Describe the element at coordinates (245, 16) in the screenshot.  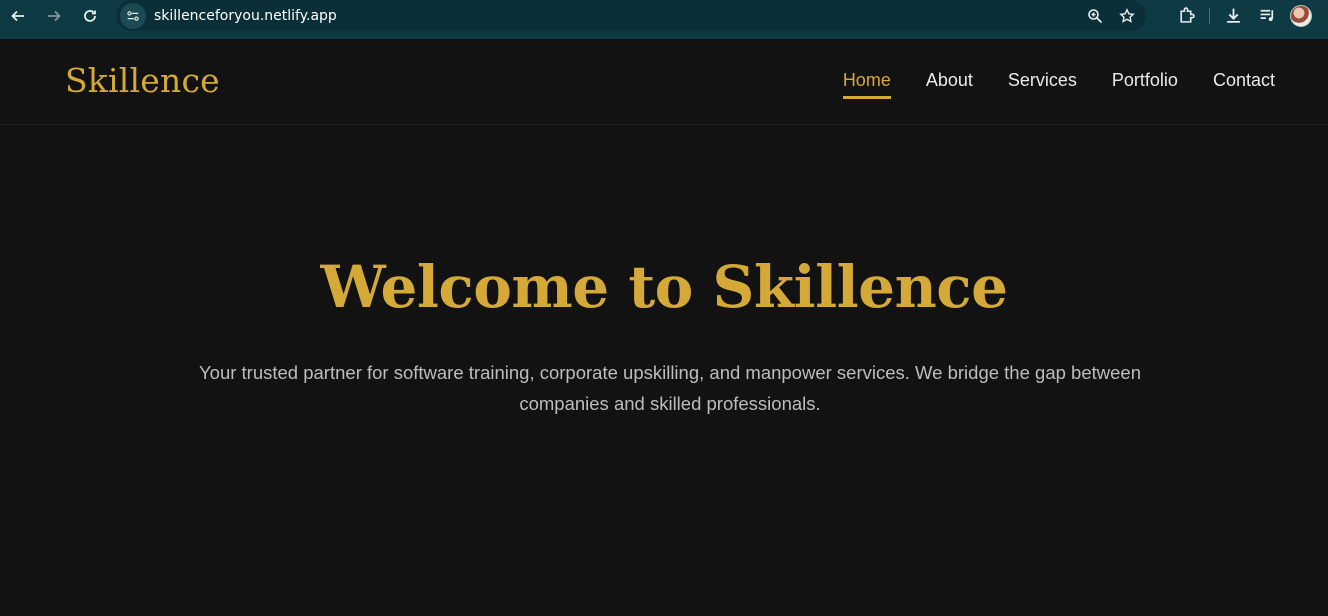
I see `url-text: skillenceforyou.netlify.app` at that location.